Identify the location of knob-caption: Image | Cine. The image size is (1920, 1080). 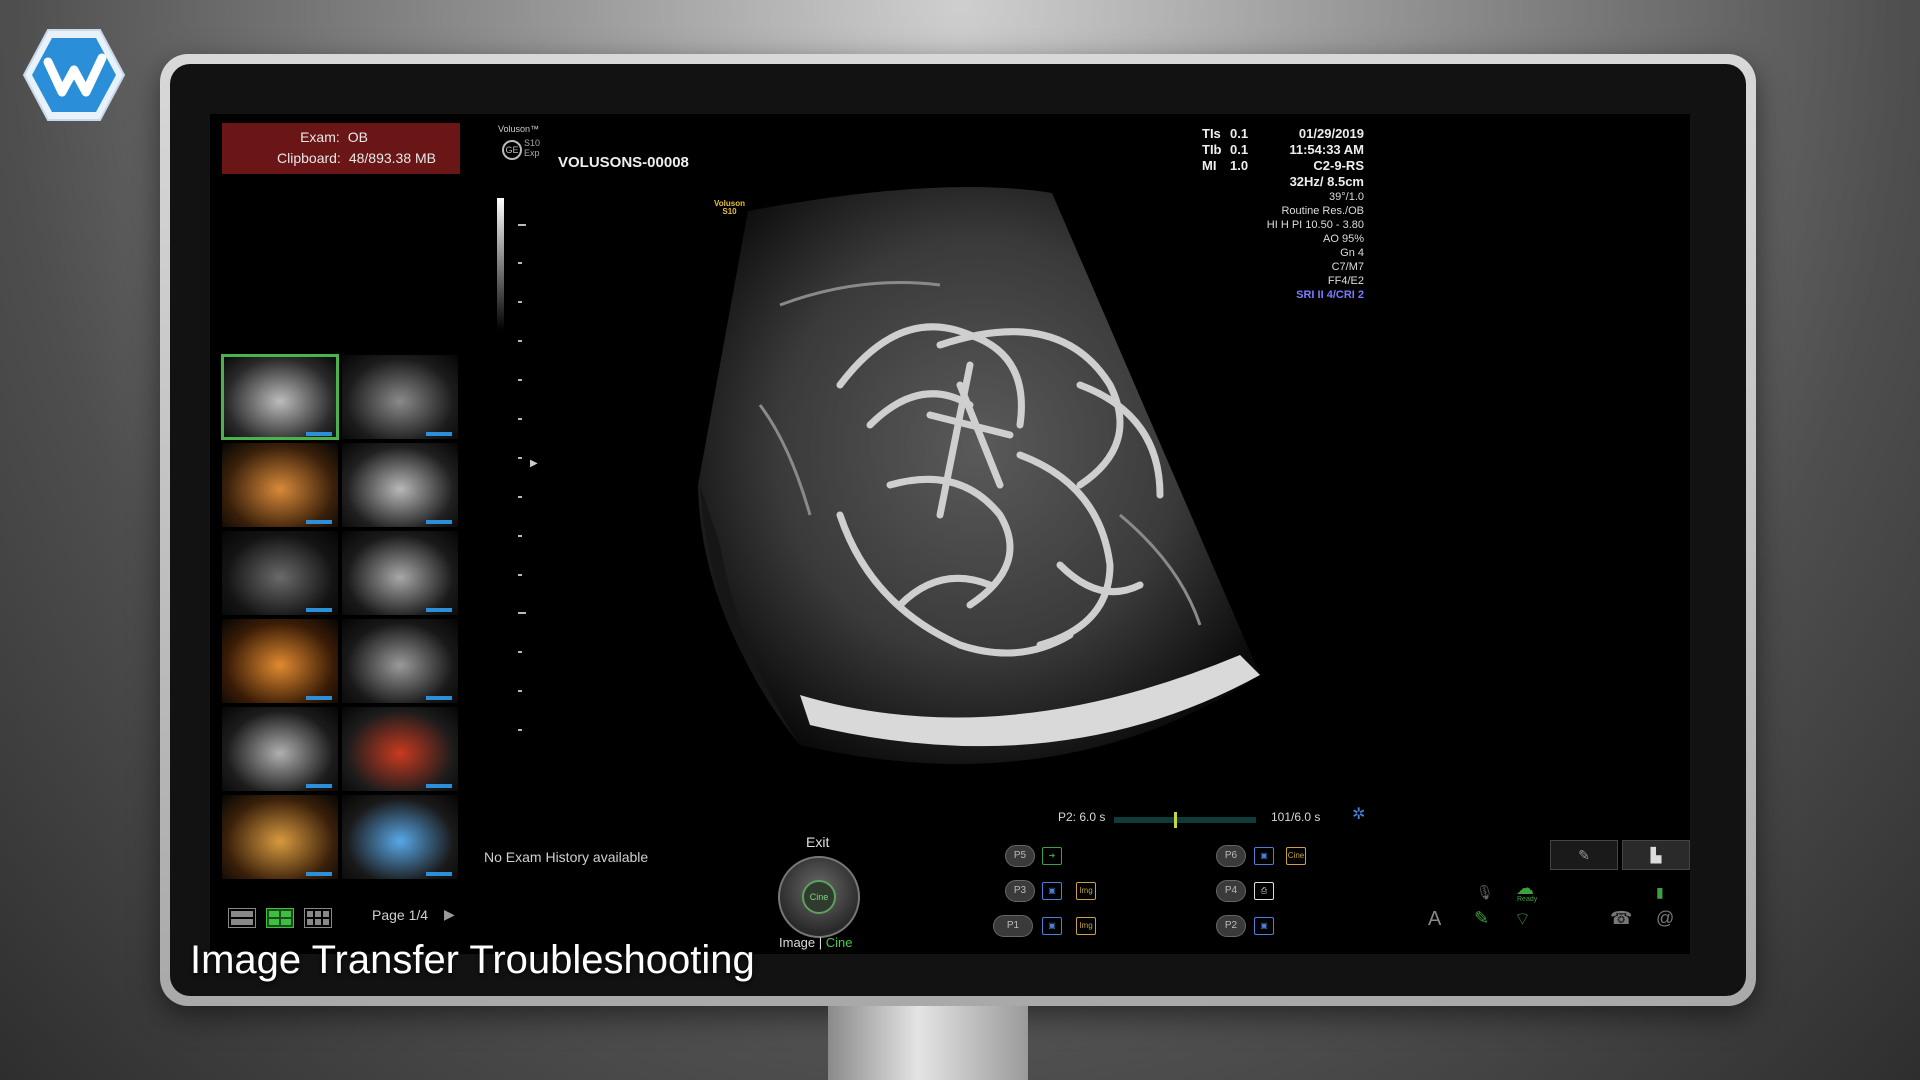
(816, 942).